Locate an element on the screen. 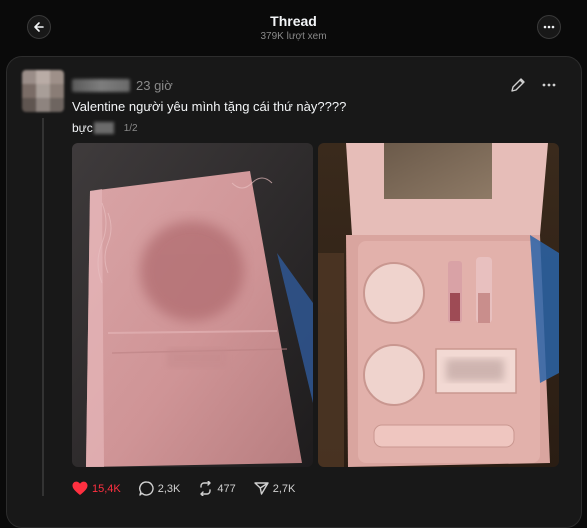 The image size is (587, 528). brand-prefix: bực is located at coordinates (82, 128).